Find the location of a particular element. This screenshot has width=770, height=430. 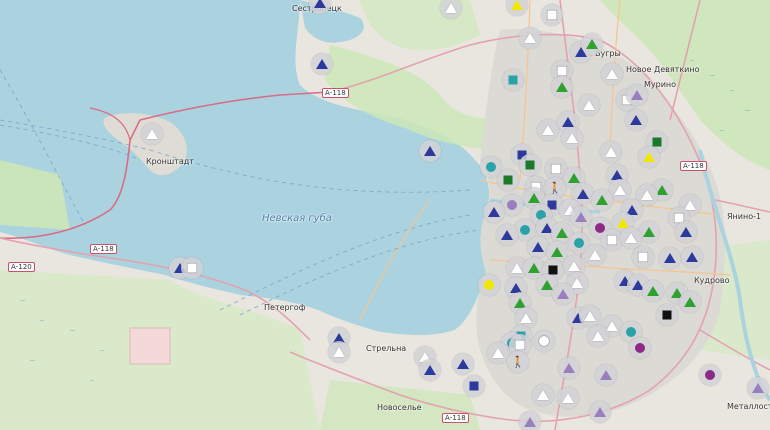

map-marker-sq-teal is located at coordinates (513, 80).